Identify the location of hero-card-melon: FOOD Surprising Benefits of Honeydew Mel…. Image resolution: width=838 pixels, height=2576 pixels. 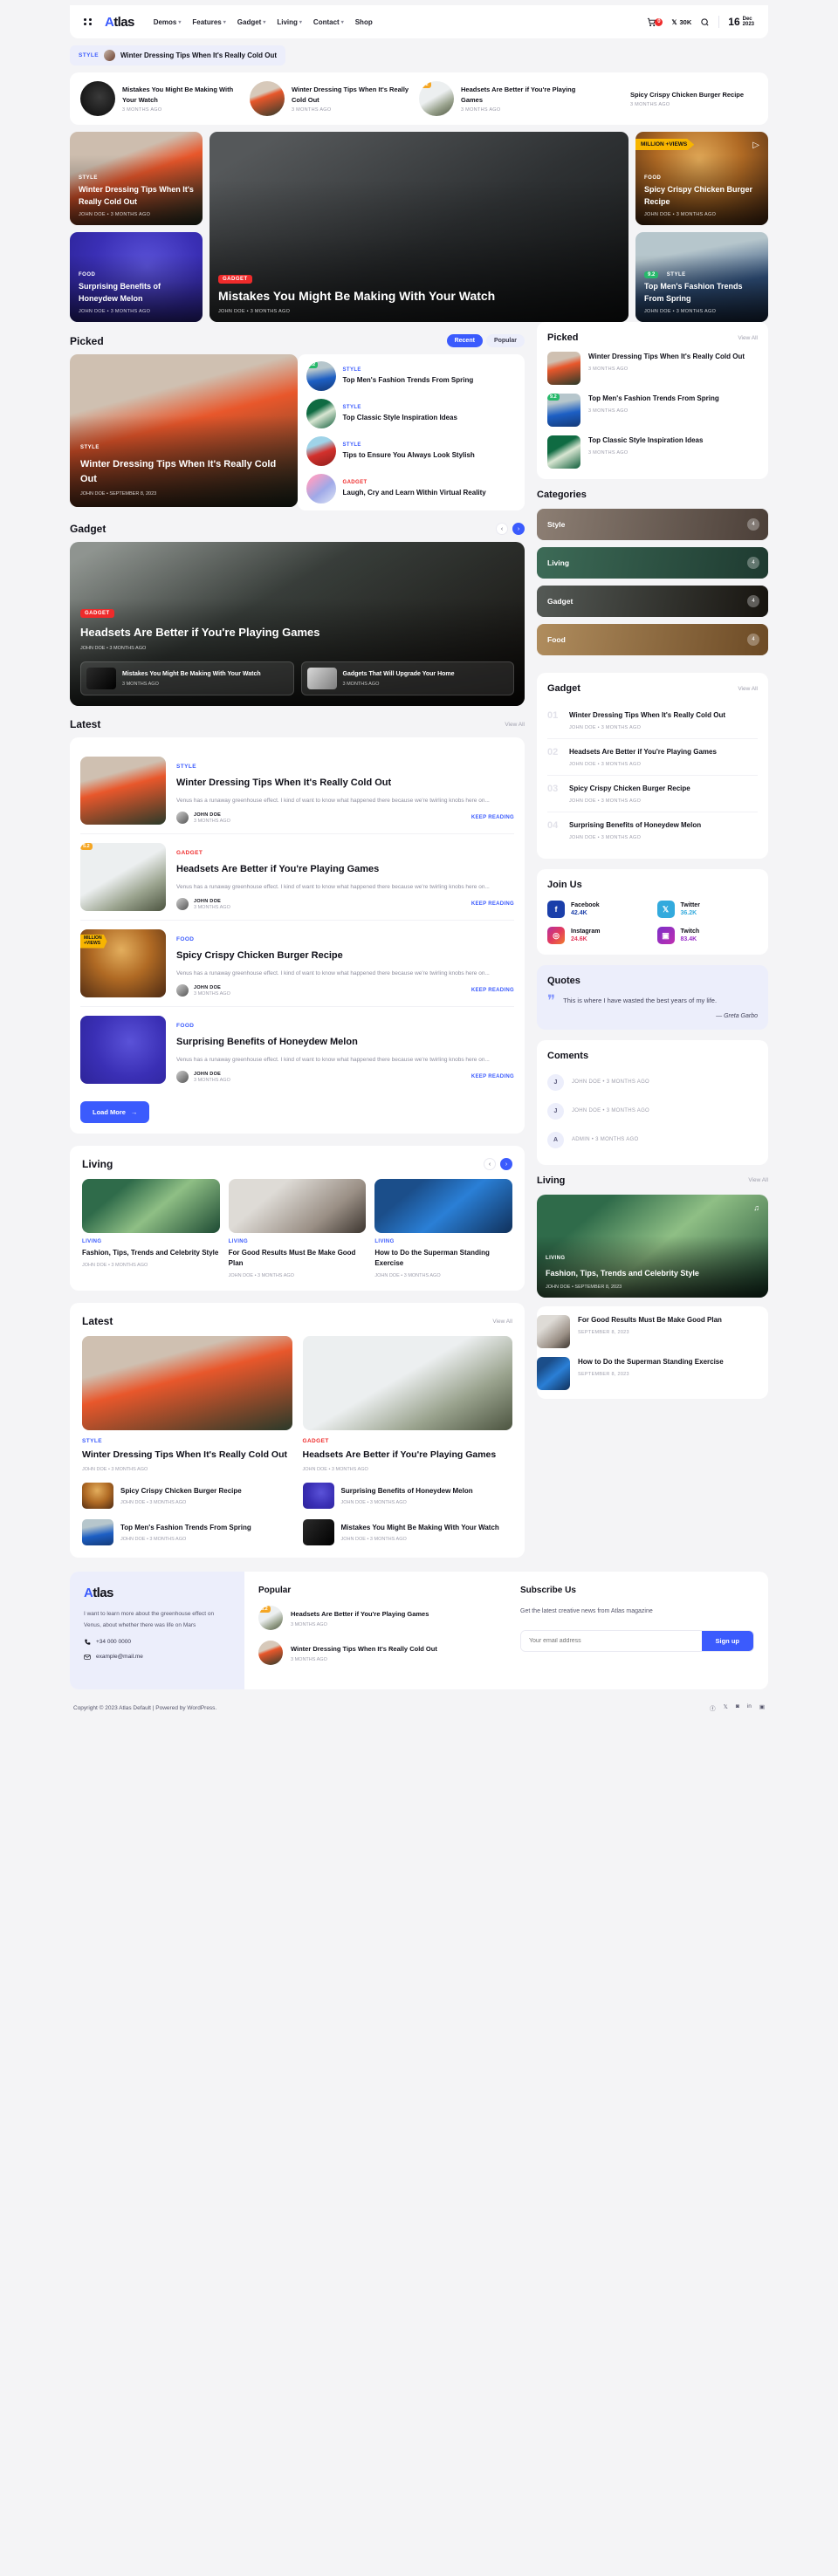
(136, 277).